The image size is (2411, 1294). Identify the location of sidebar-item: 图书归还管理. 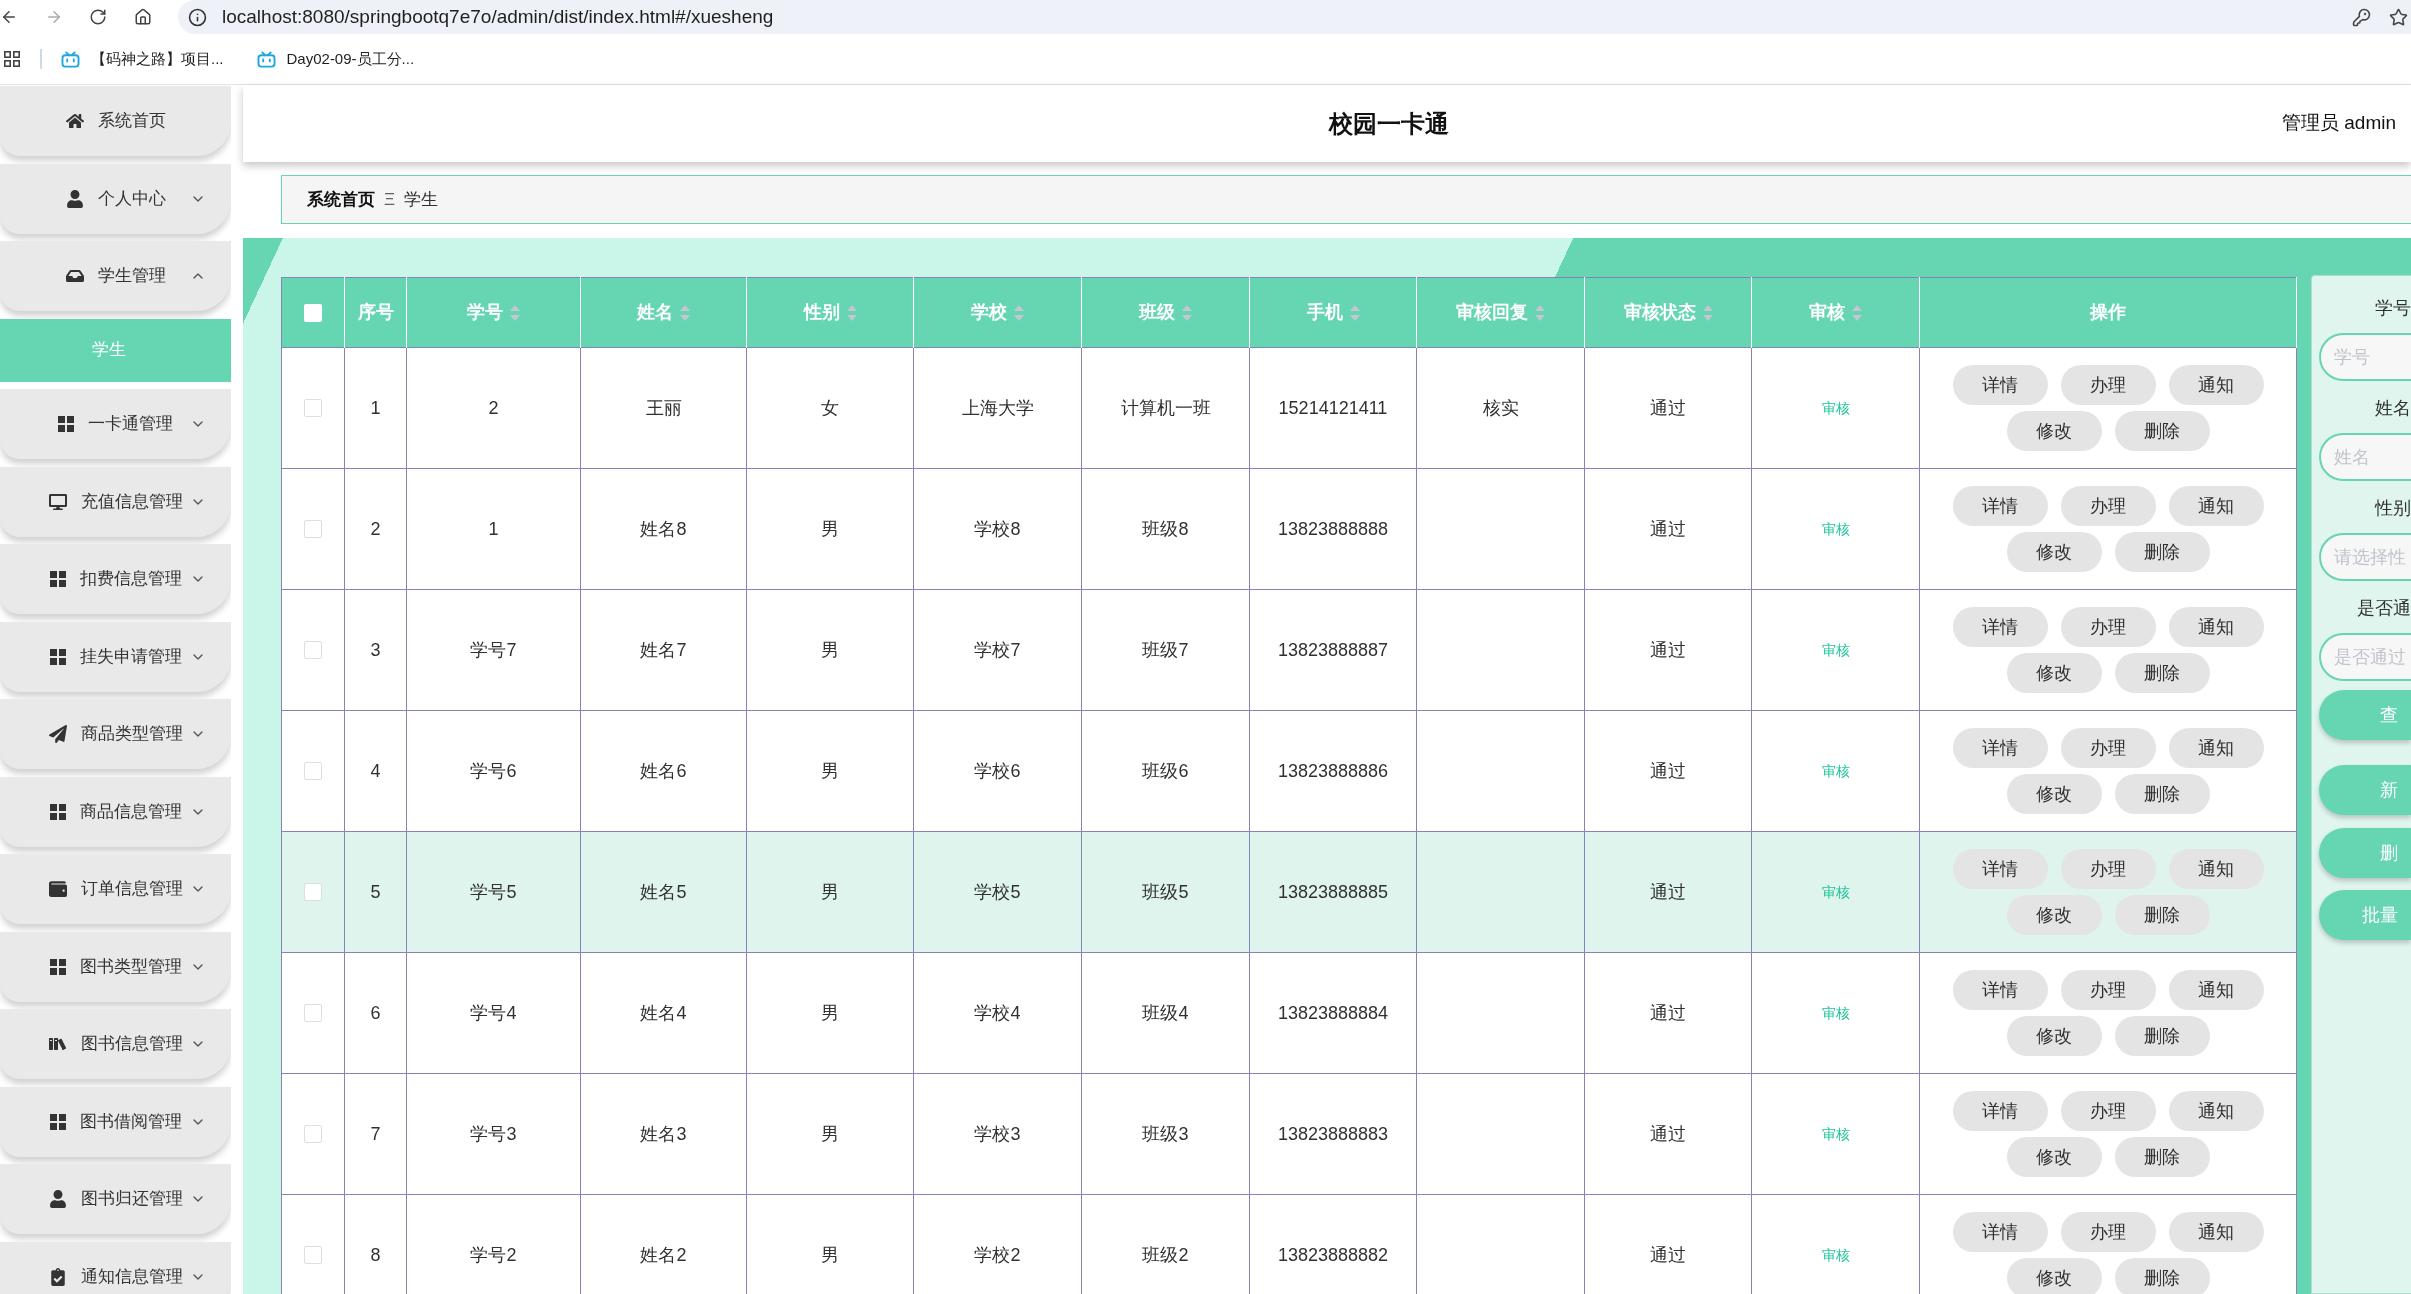
(115, 1199).